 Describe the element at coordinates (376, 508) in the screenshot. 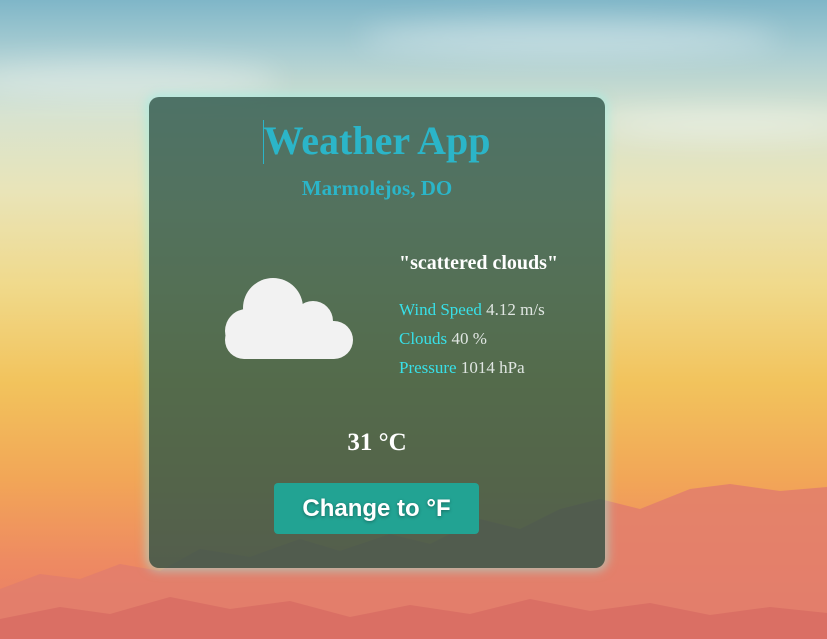

I see `change-unit-button: Change to °F` at that location.